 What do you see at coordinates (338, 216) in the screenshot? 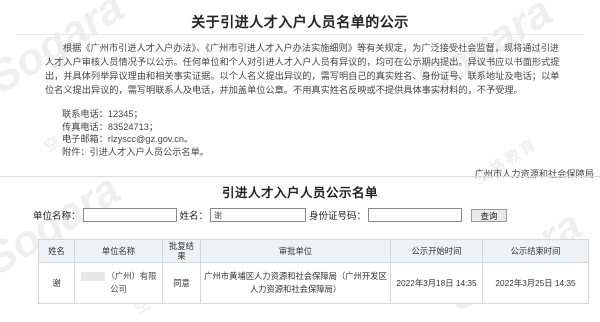
I see `id-number-label: 身份证号码：` at bounding box center [338, 216].